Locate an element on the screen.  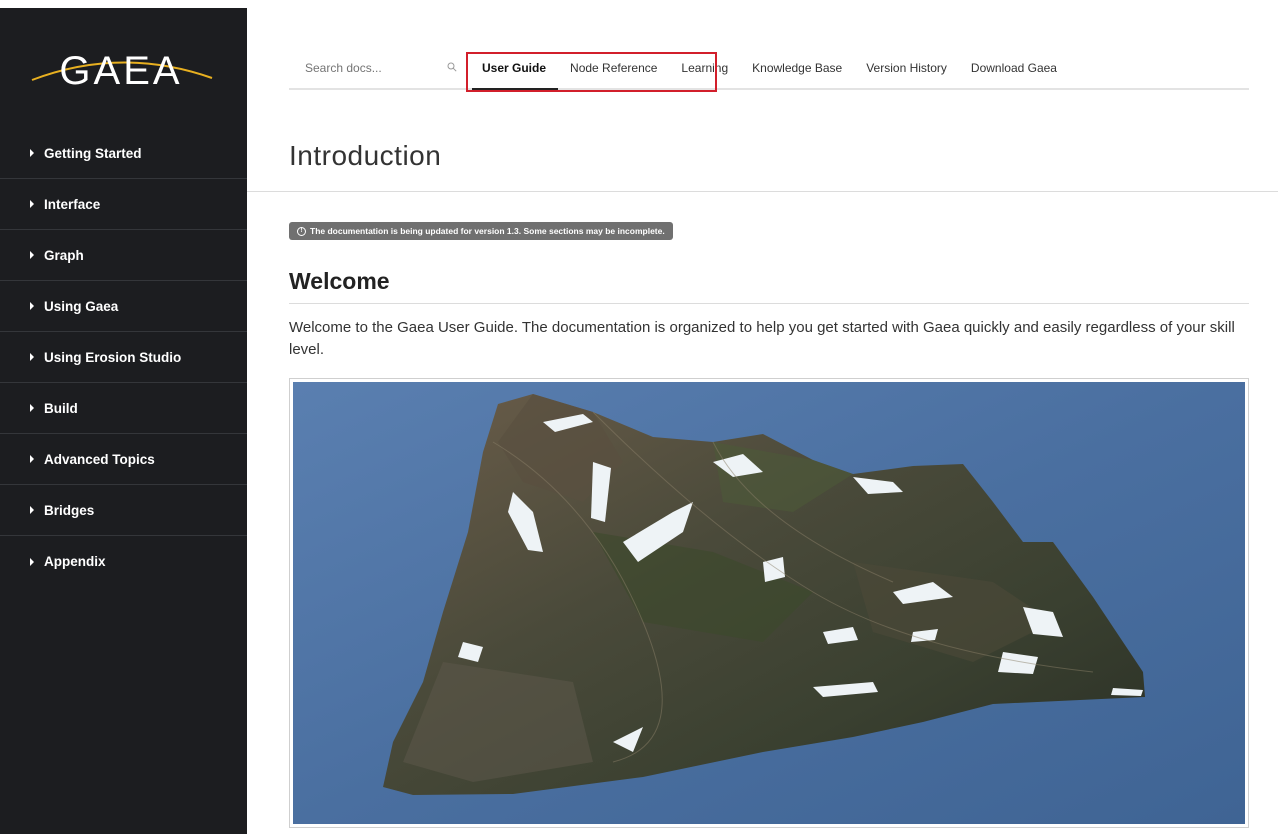
search-box is located at coordinates (375, 68).